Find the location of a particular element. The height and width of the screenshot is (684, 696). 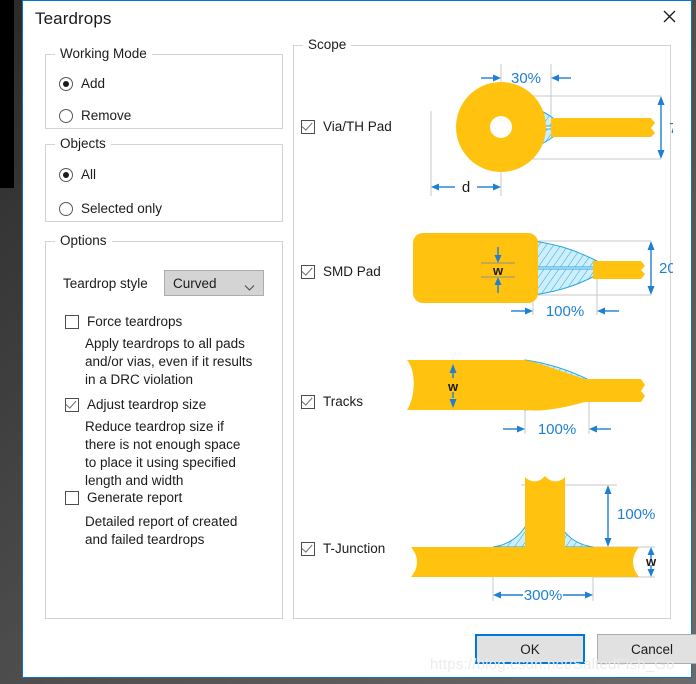

radio-label: Remove is located at coordinates (106, 115).